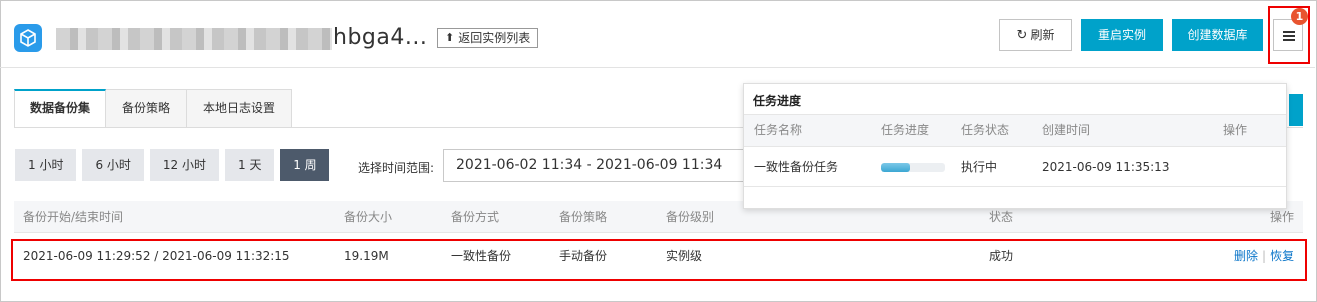 This screenshot has height=302, width=1317. Describe the element at coordinates (1106, 167) in the screenshot. I see `task-created-time: 2021-06-09 11:35:13` at that location.